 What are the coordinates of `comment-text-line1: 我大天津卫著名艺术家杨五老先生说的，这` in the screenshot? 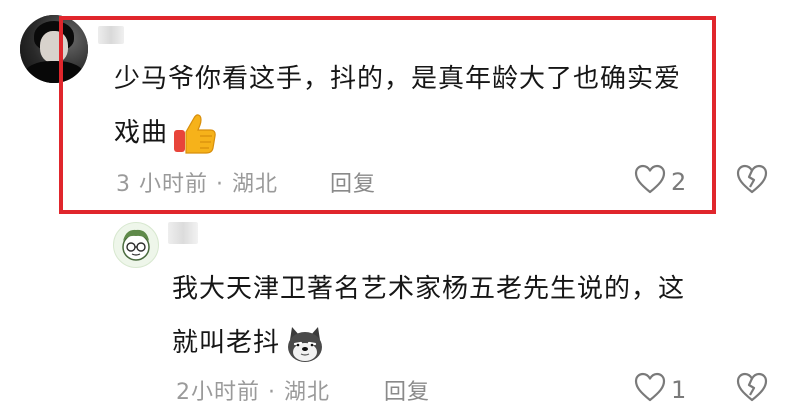 It's located at (429, 289).